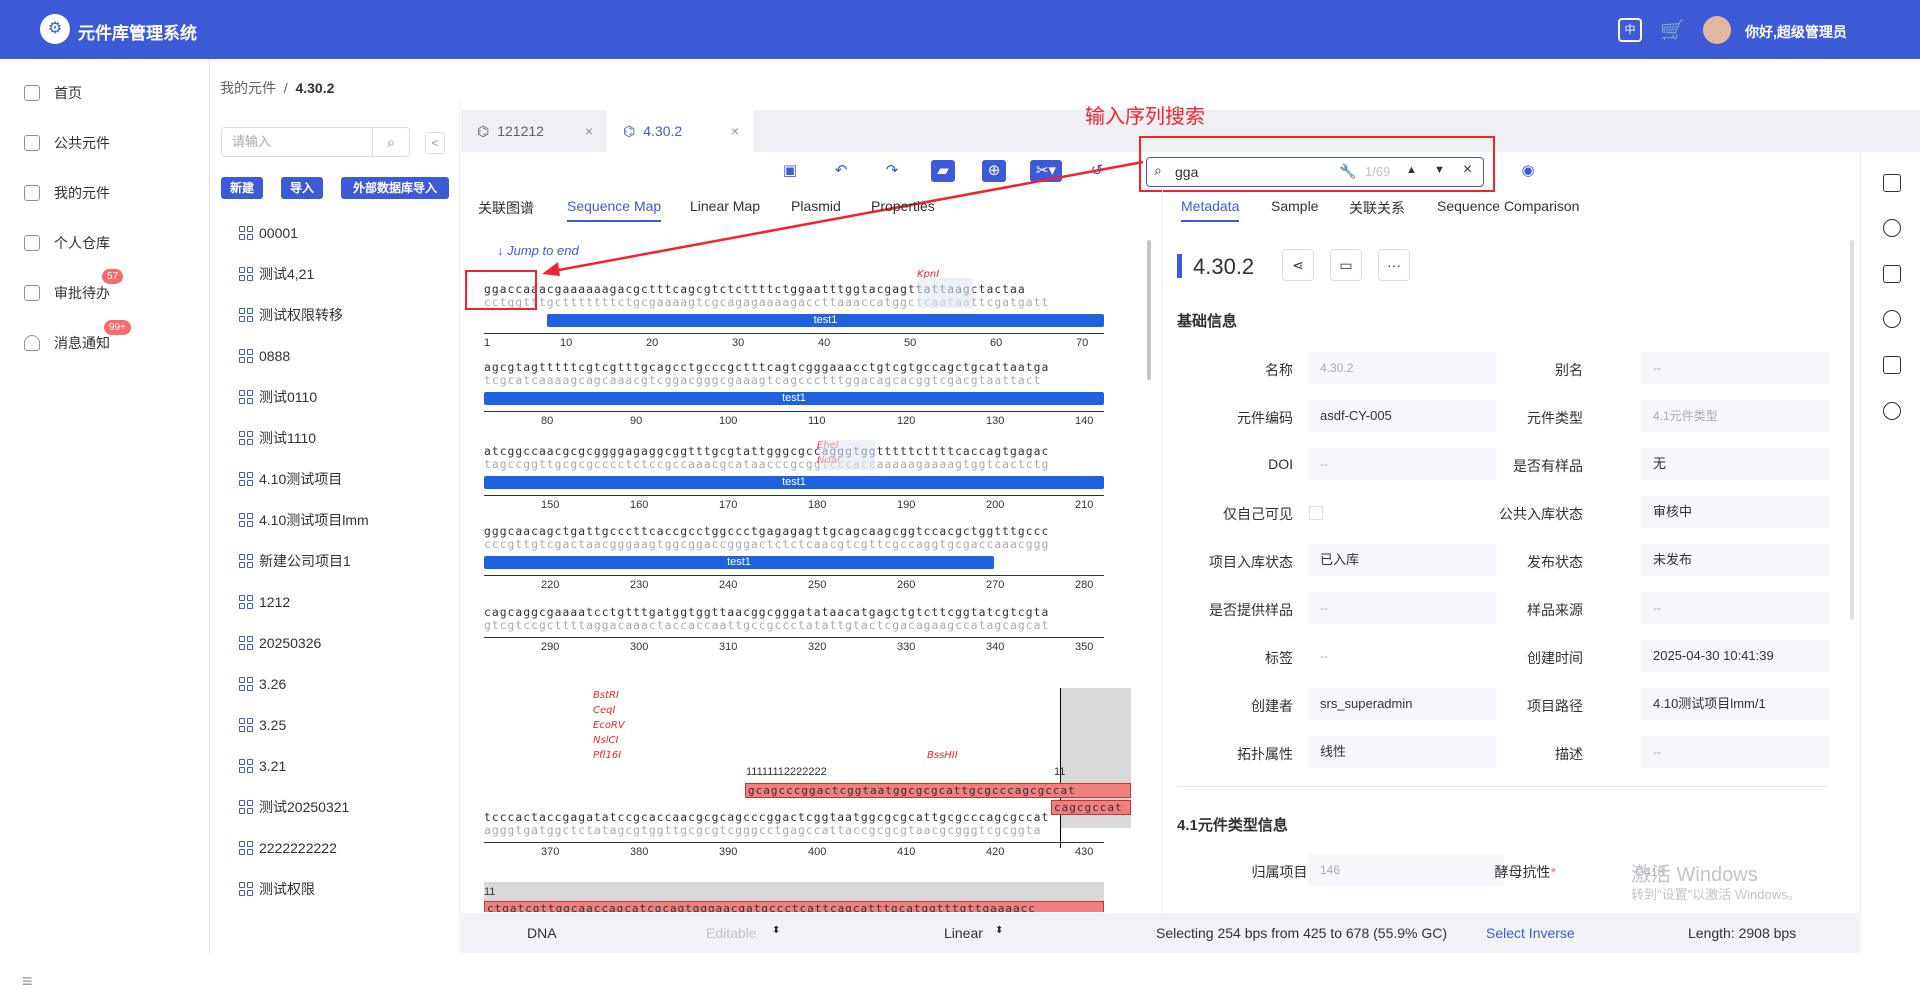  Describe the element at coordinates (1630, 30) in the screenshot. I see `language-icon: 中` at that location.